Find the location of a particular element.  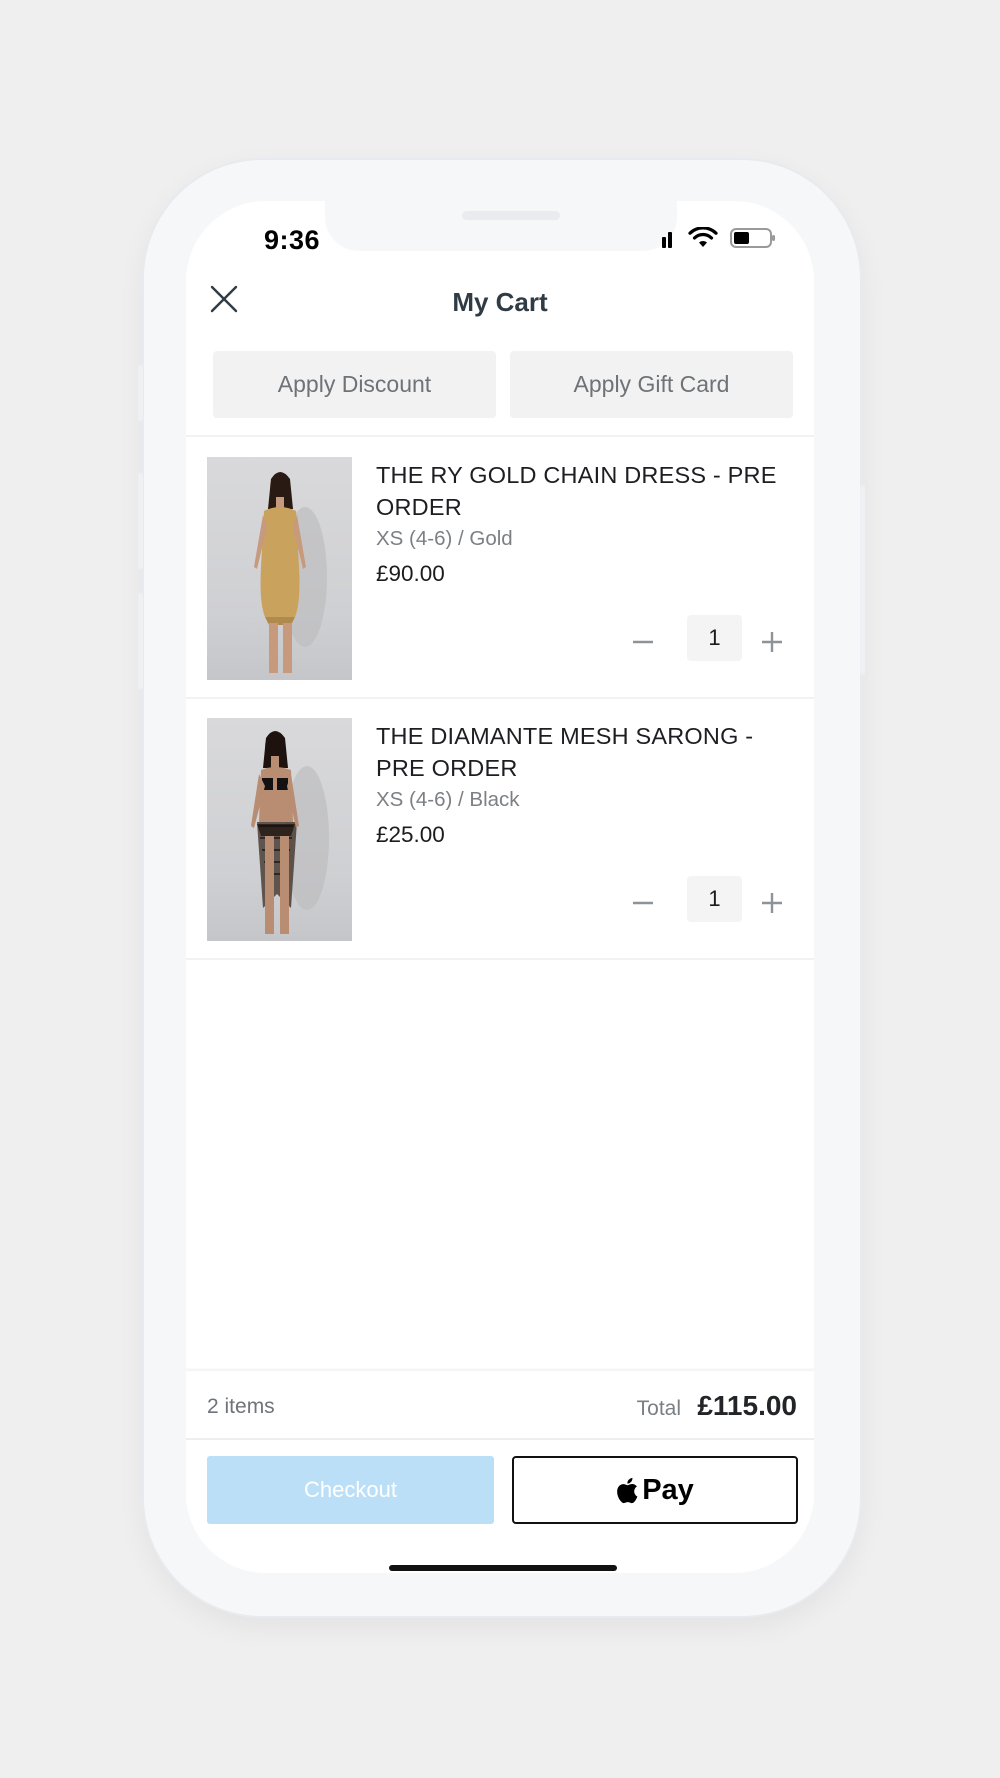

page-title: My Cart is located at coordinates (500, 302).